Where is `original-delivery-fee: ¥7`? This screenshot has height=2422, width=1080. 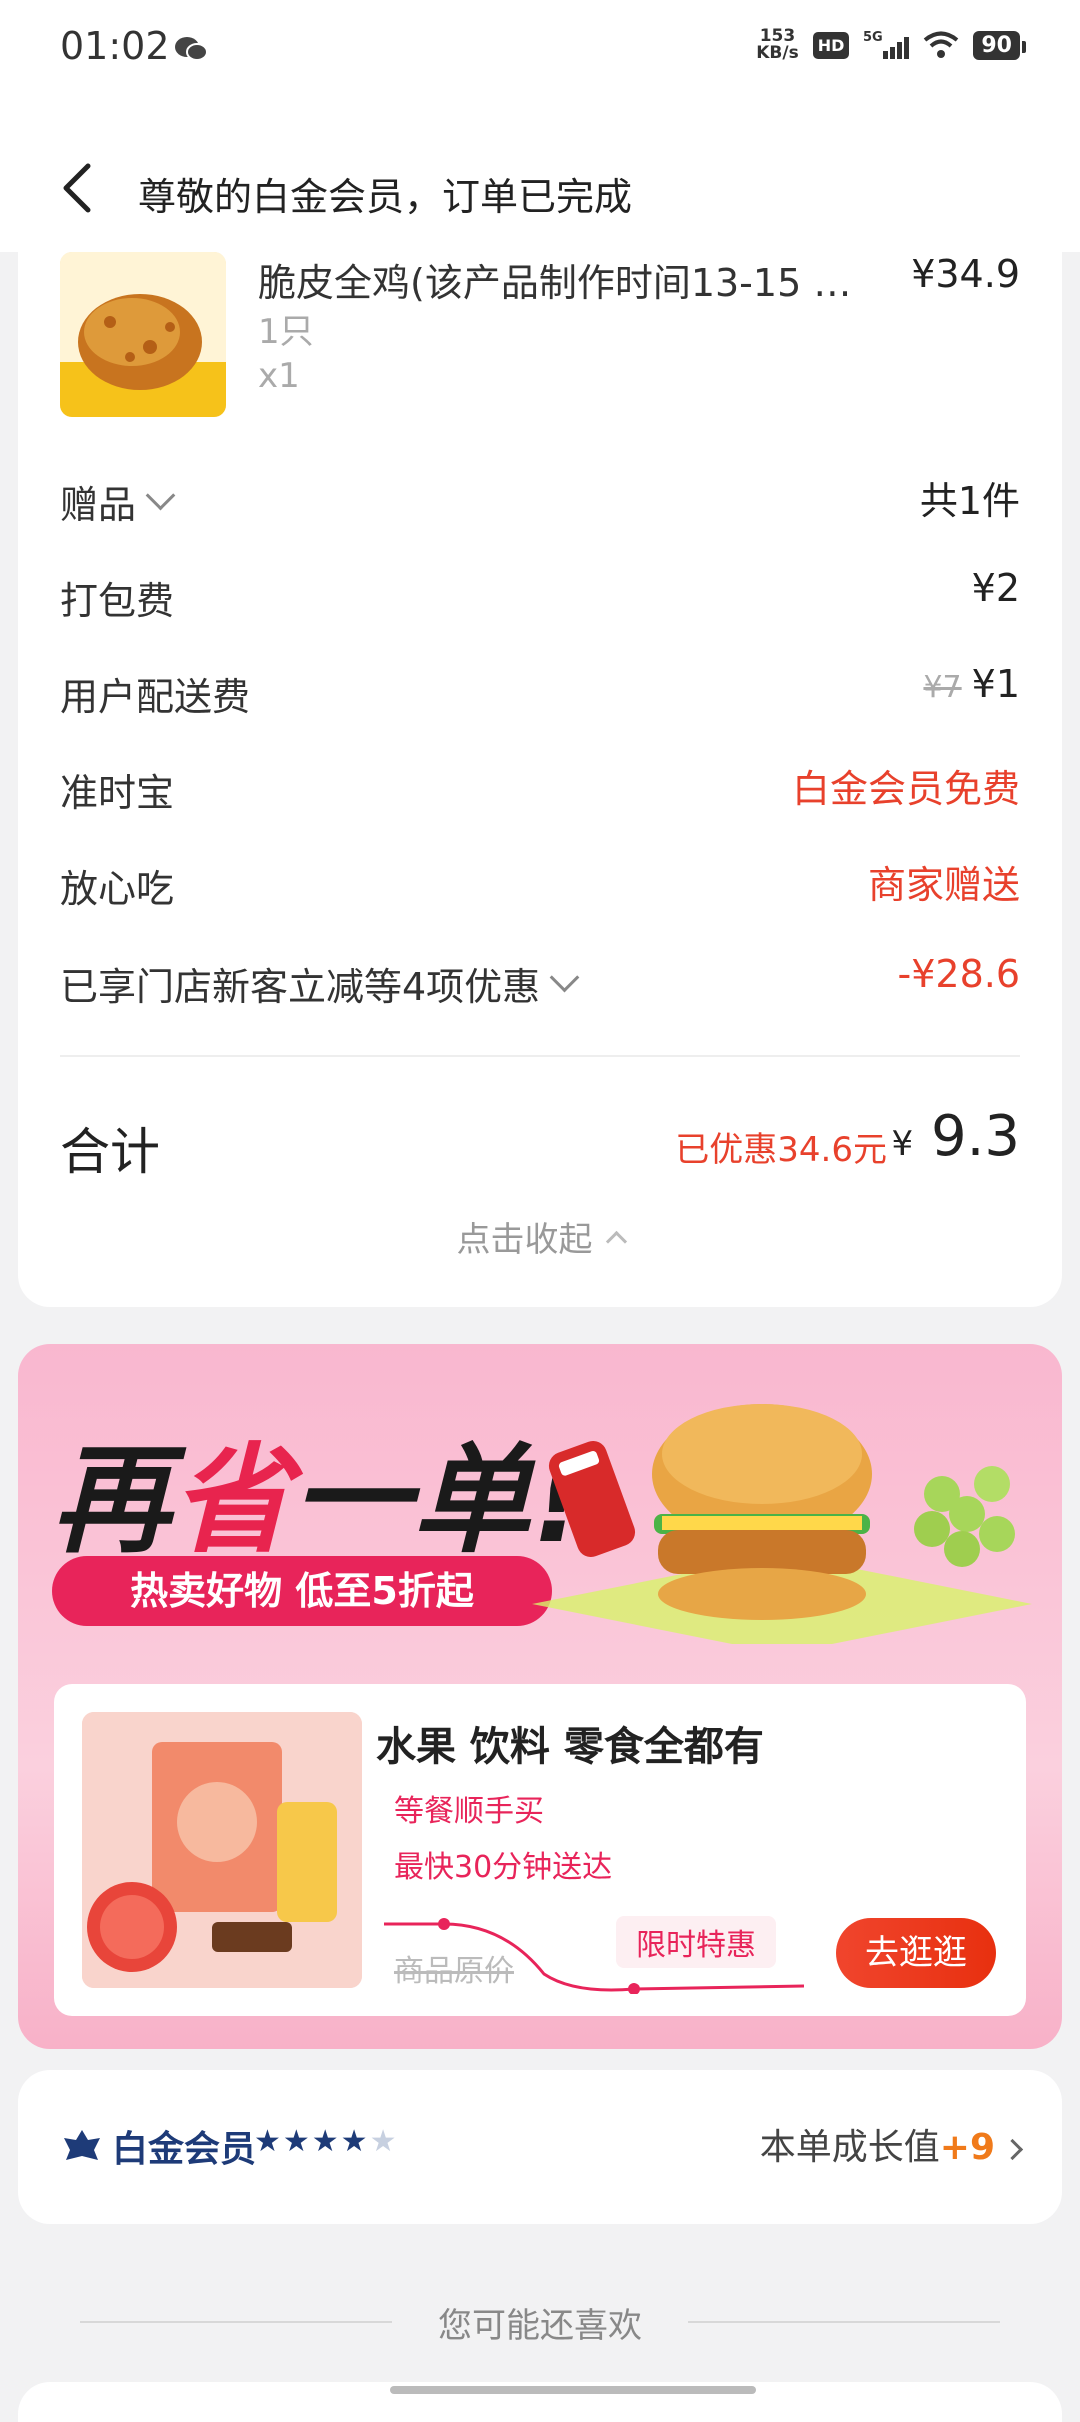
original-delivery-fee: ¥7 is located at coordinates (942, 687).